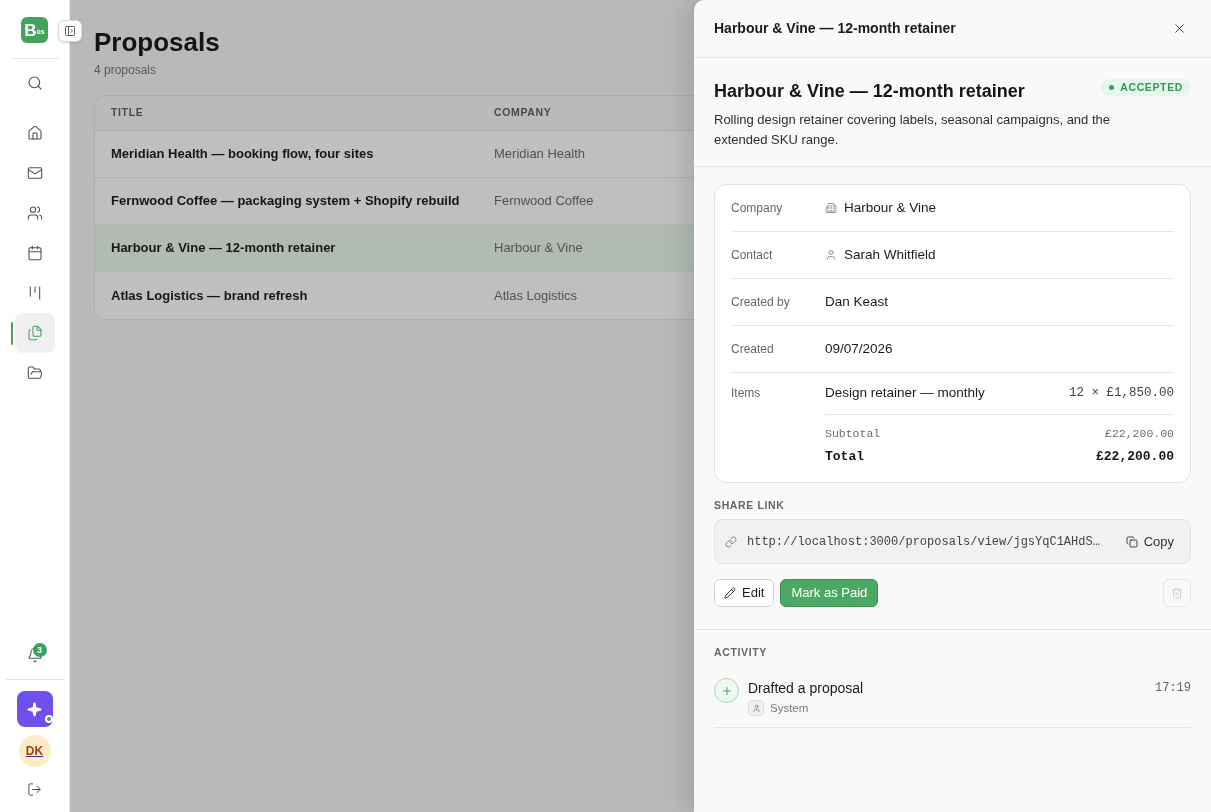 The image size is (1211, 812). I want to click on column-header: TITLE, so click(128, 113).